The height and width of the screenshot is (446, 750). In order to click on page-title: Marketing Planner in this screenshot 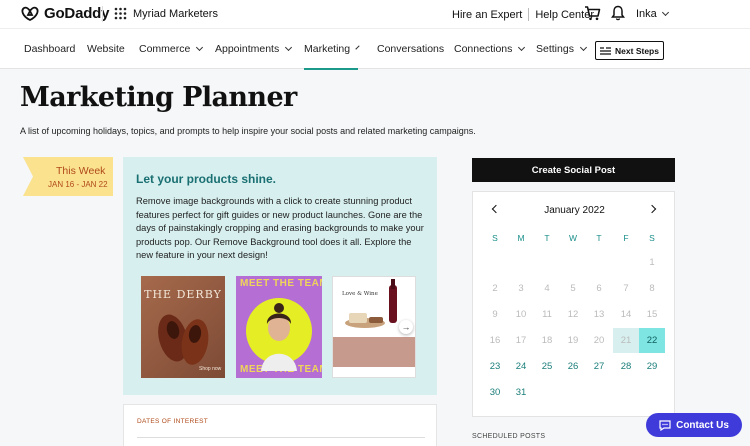, I will do `click(158, 97)`.